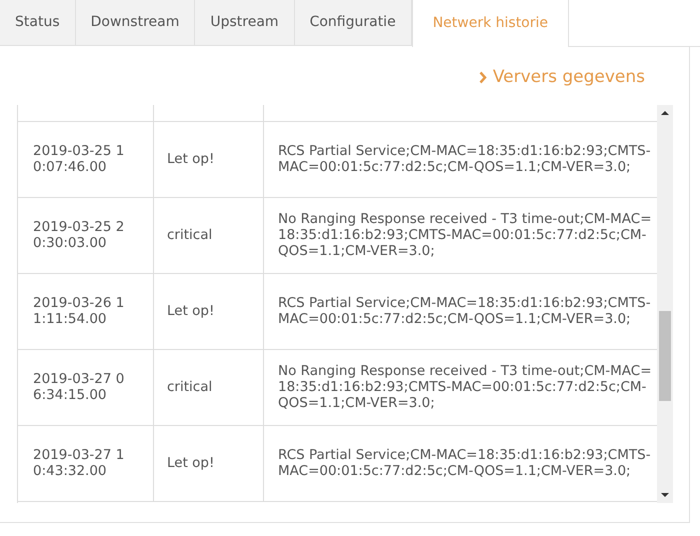  Describe the element at coordinates (665, 355) in the screenshot. I see `scrollbar-thumb` at that location.